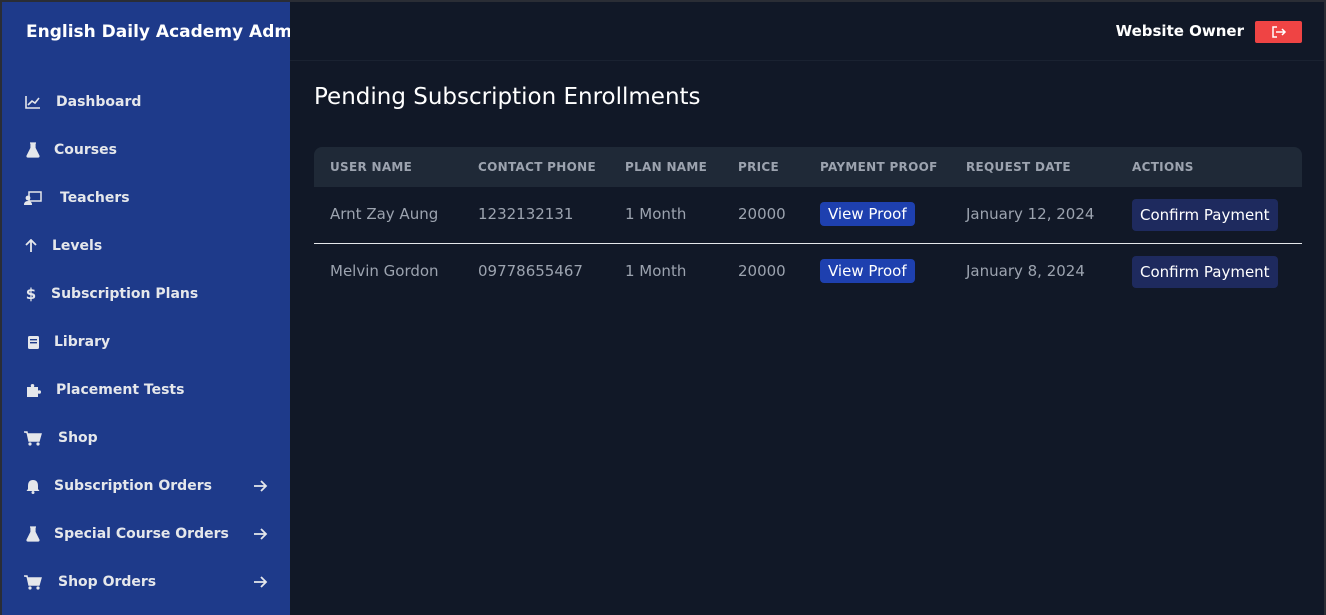  What do you see at coordinates (133, 486) in the screenshot?
I see `sidebar-item-label: Subscription Orders` at bounding box center [133, 486].